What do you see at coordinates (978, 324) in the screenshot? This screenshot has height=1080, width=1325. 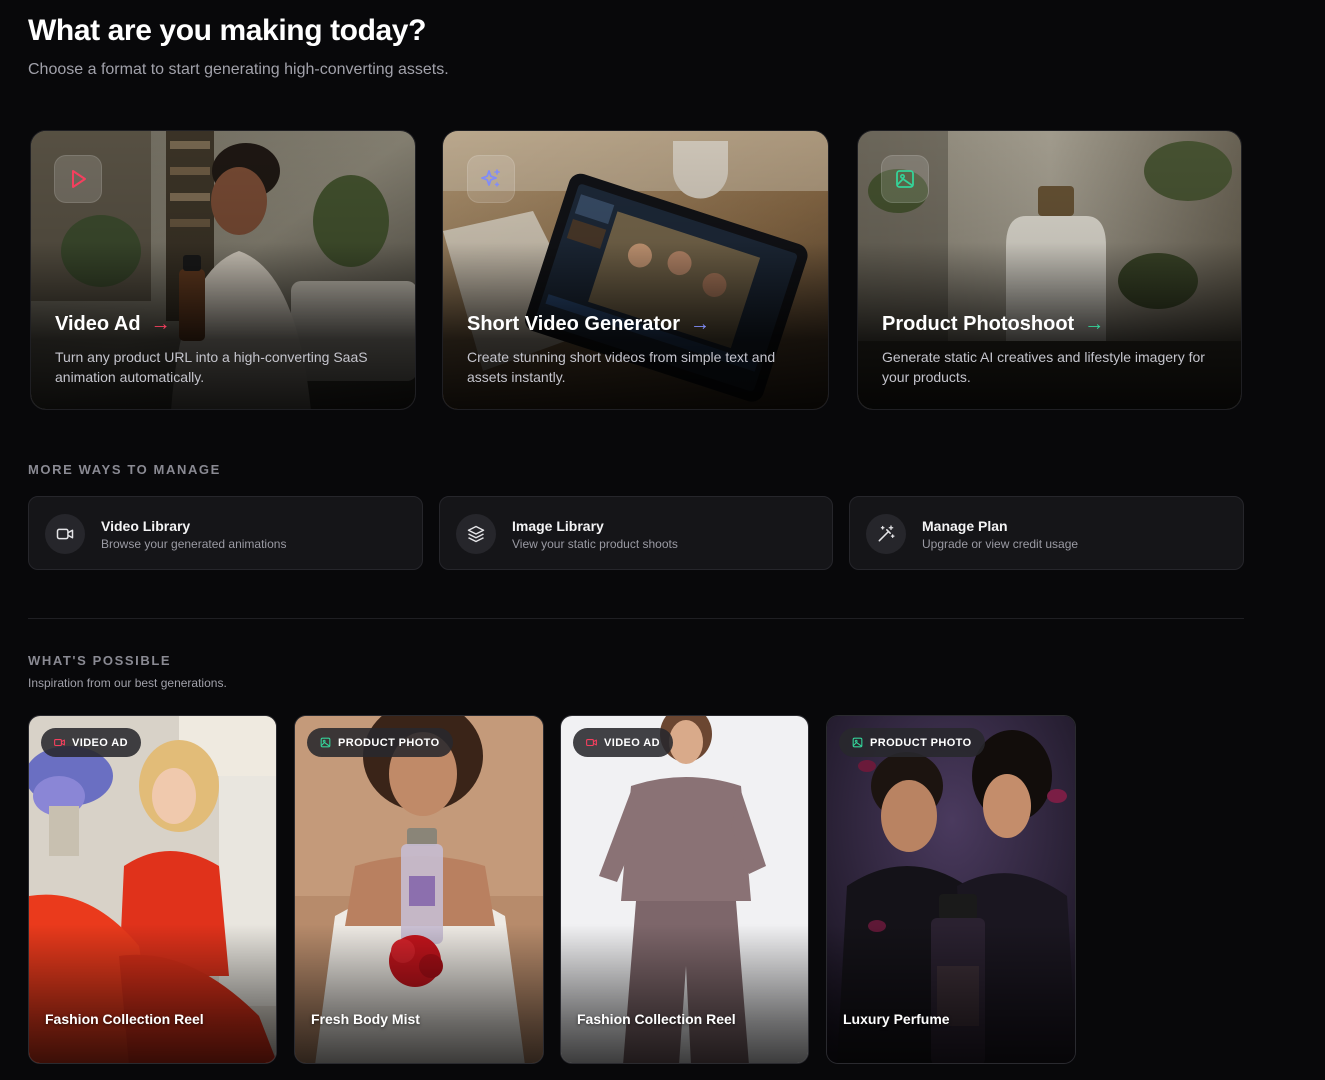 I see `product-photoshoot-title: Product Photoshoot` at bounding box center [978, 324].